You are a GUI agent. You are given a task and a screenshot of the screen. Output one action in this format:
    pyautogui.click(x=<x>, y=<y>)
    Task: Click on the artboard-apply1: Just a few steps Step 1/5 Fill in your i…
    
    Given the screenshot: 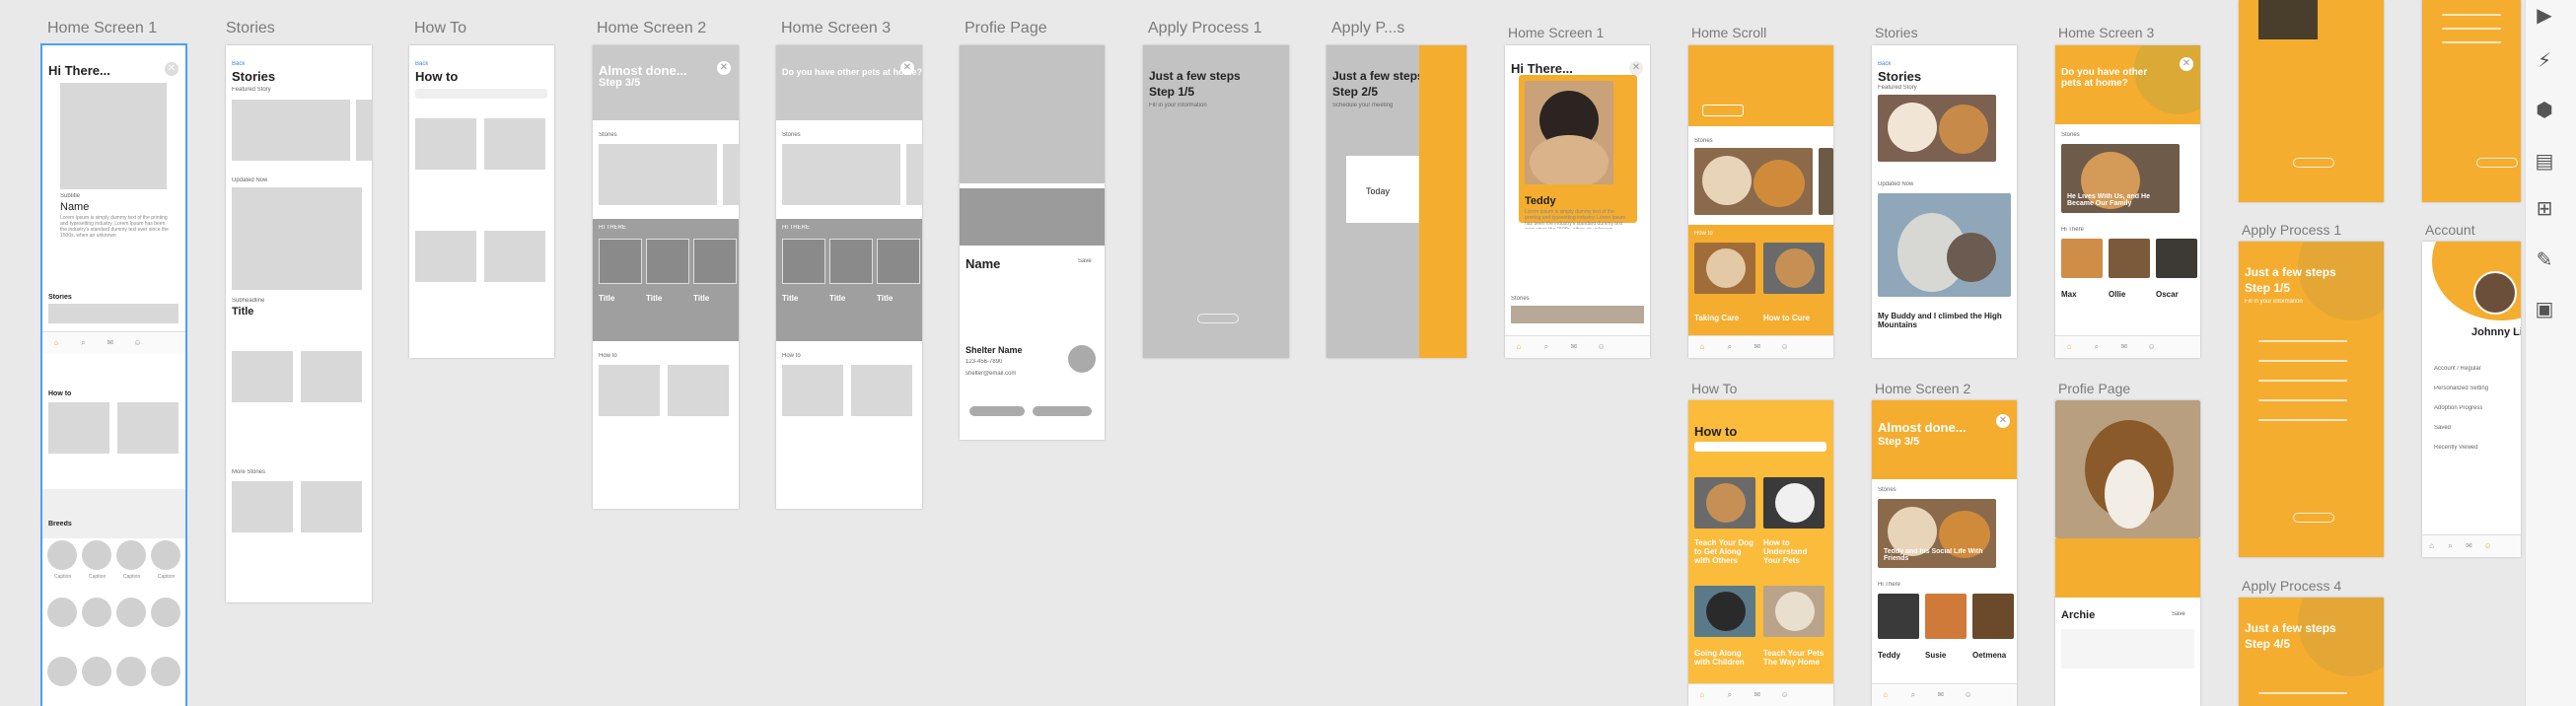 What is the action you would take?
    pyautogui.click(x=1216, y=201)
    